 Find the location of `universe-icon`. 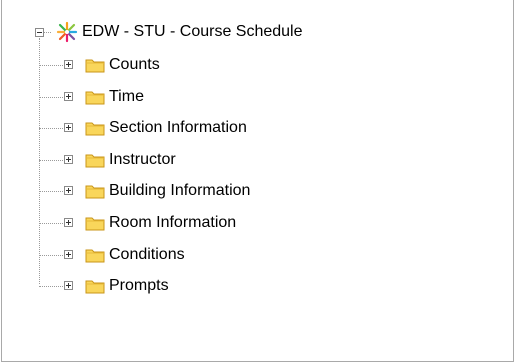

universe-icon is located at coordinates (67, 32).